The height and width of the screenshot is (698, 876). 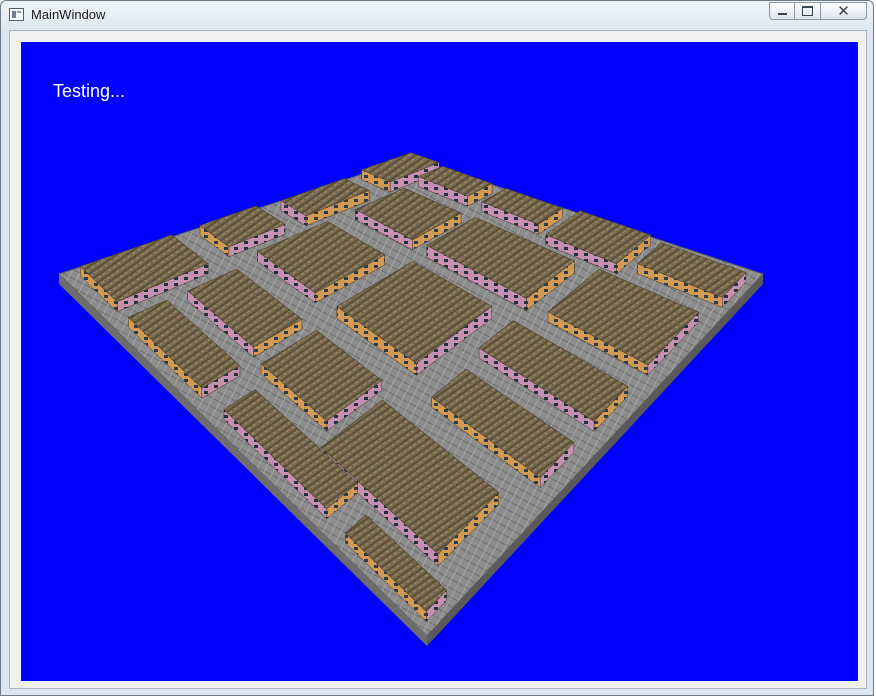 What do you see at coordinates (782, 11) in the screenshot?
I see `minimize-button` at bounding box center [782, 11].